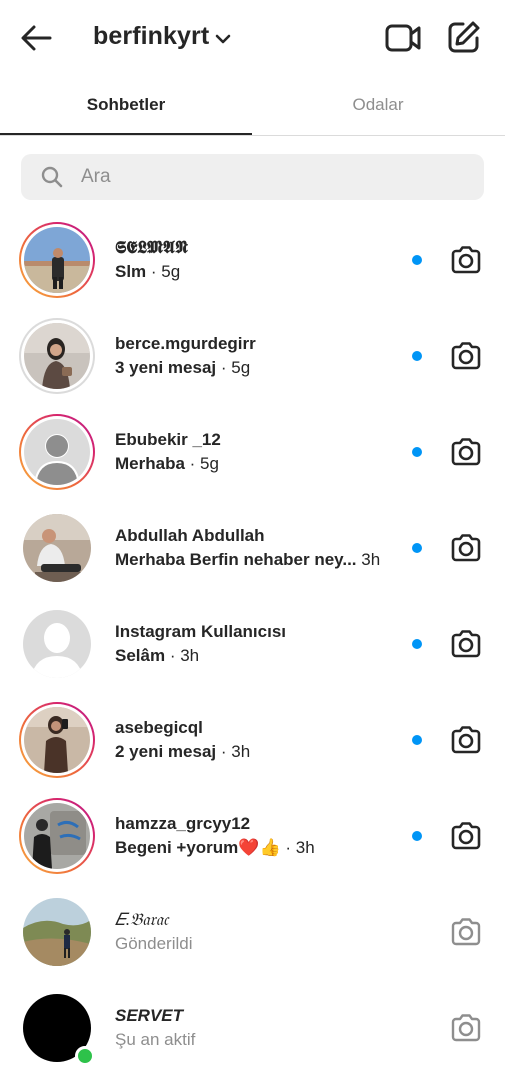 The width and height of the screenshot is (505, 1080). I want to click on back-arrow-icon, so click(36, 38).